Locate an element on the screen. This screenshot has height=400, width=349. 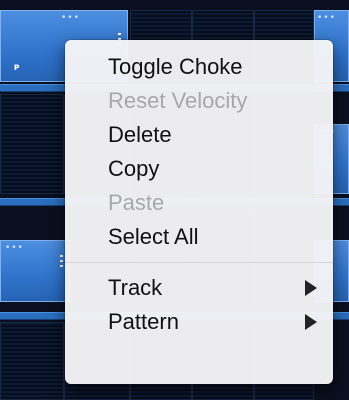
menu-item-label: Track is located at coordinates (135, 287).